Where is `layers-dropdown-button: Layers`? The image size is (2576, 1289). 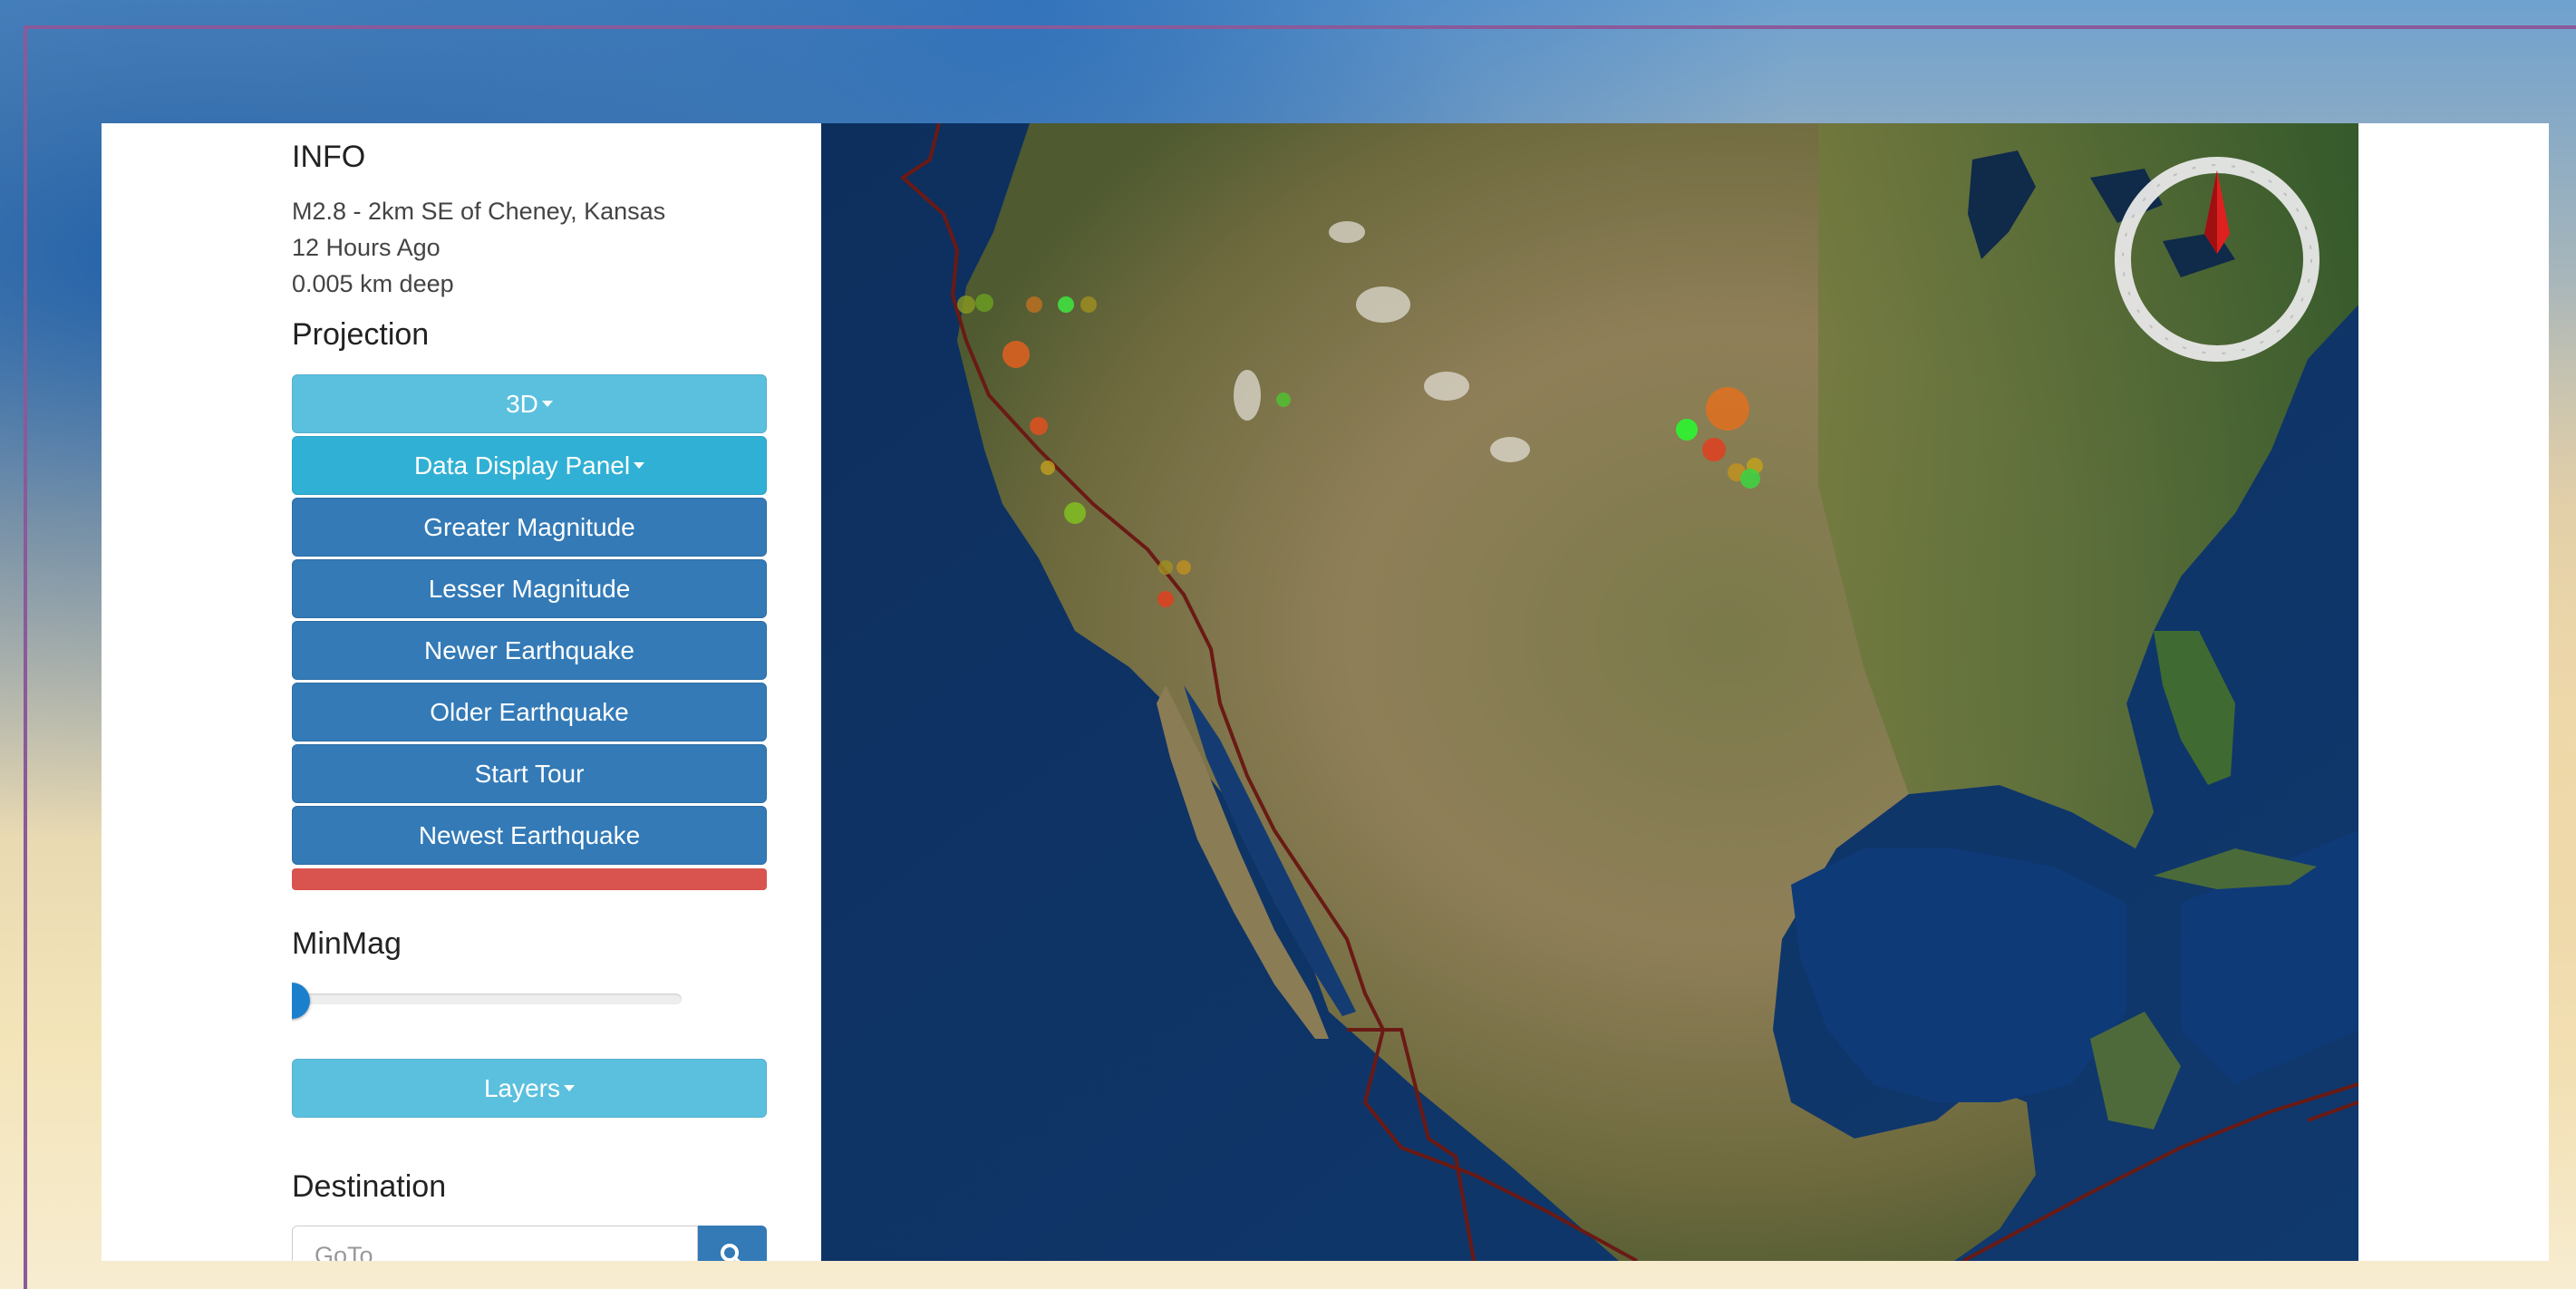
layers-dropdown-button: Layers is located at coordinates (529, 1088).